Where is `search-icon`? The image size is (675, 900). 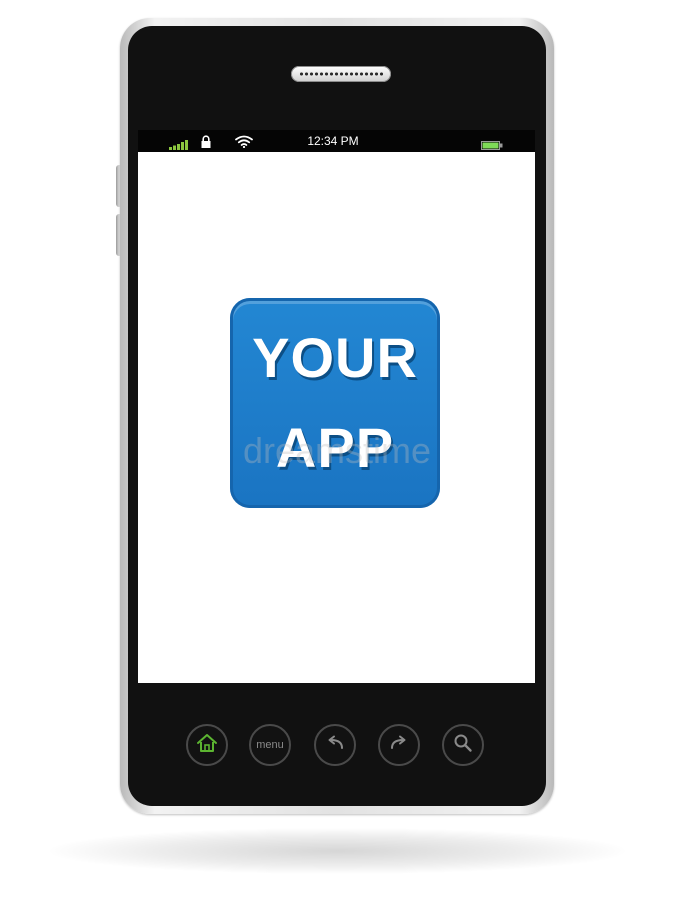 search-icon is located at coordinates (463, 745).